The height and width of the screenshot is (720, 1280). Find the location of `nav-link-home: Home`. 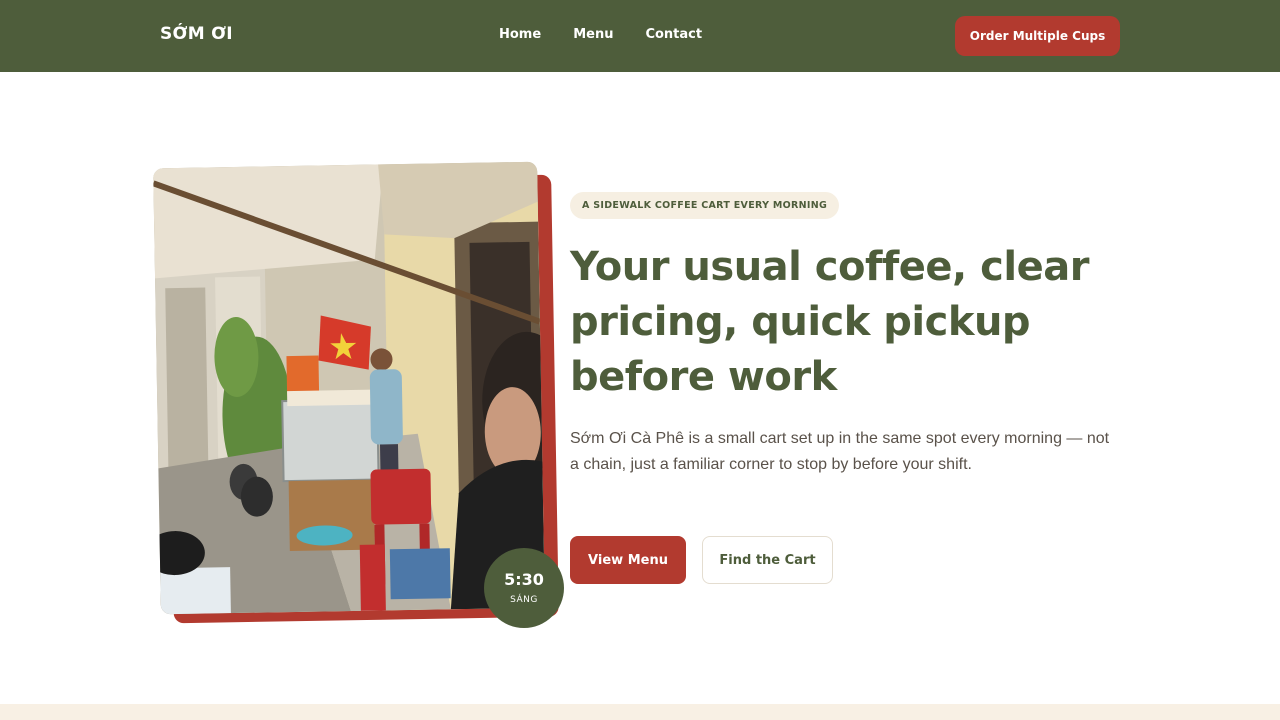

nav-link-home: Home is located at coordinates (520, 34).